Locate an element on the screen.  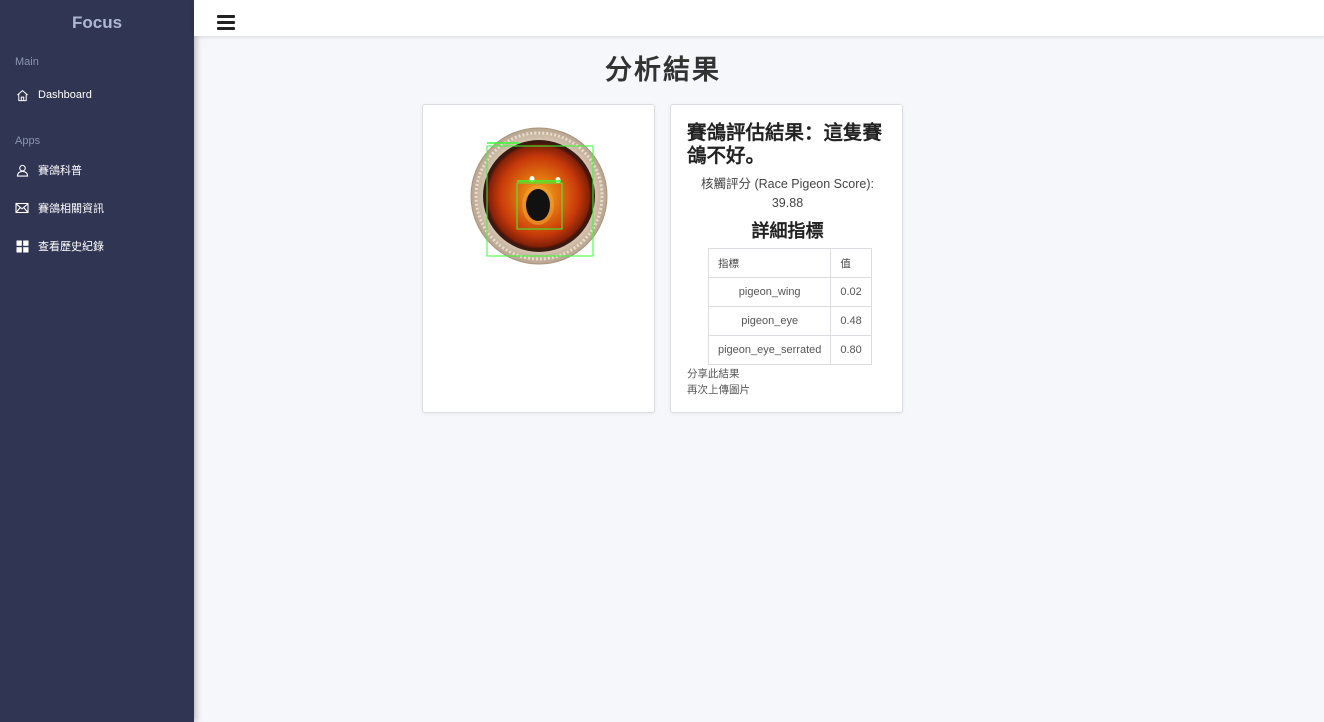
sidebar-item-label: 賽鴿科普 is located at coordinates (60, 171).